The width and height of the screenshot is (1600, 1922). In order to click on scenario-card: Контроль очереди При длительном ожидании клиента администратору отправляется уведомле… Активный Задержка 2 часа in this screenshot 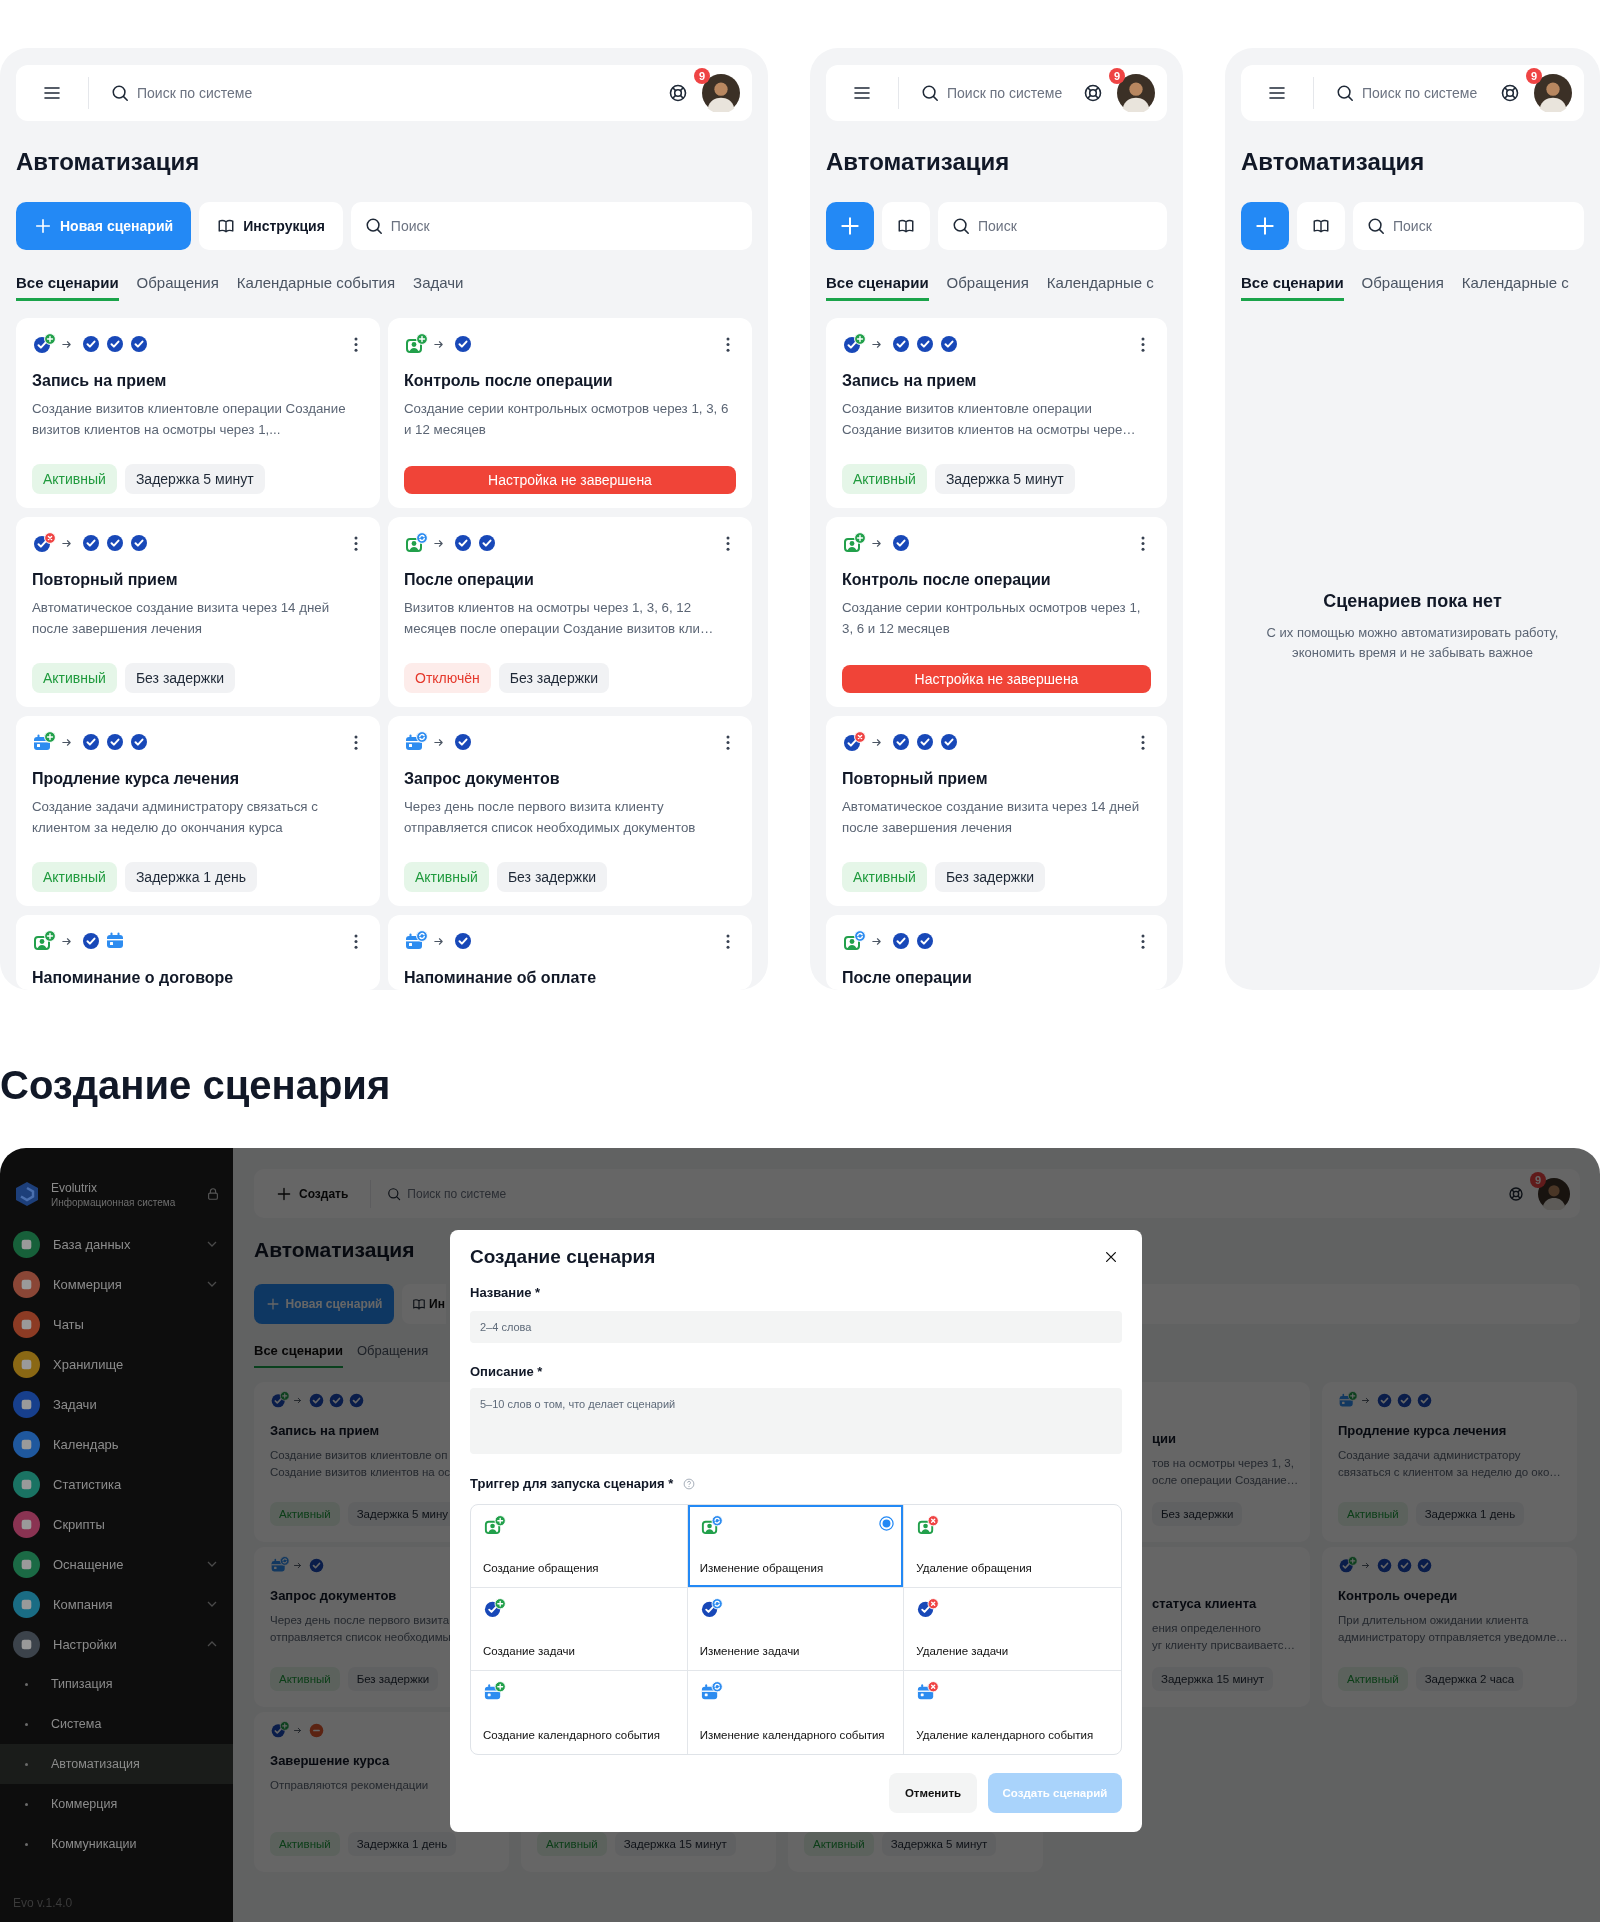, I will do `click(1449, 1627)`.